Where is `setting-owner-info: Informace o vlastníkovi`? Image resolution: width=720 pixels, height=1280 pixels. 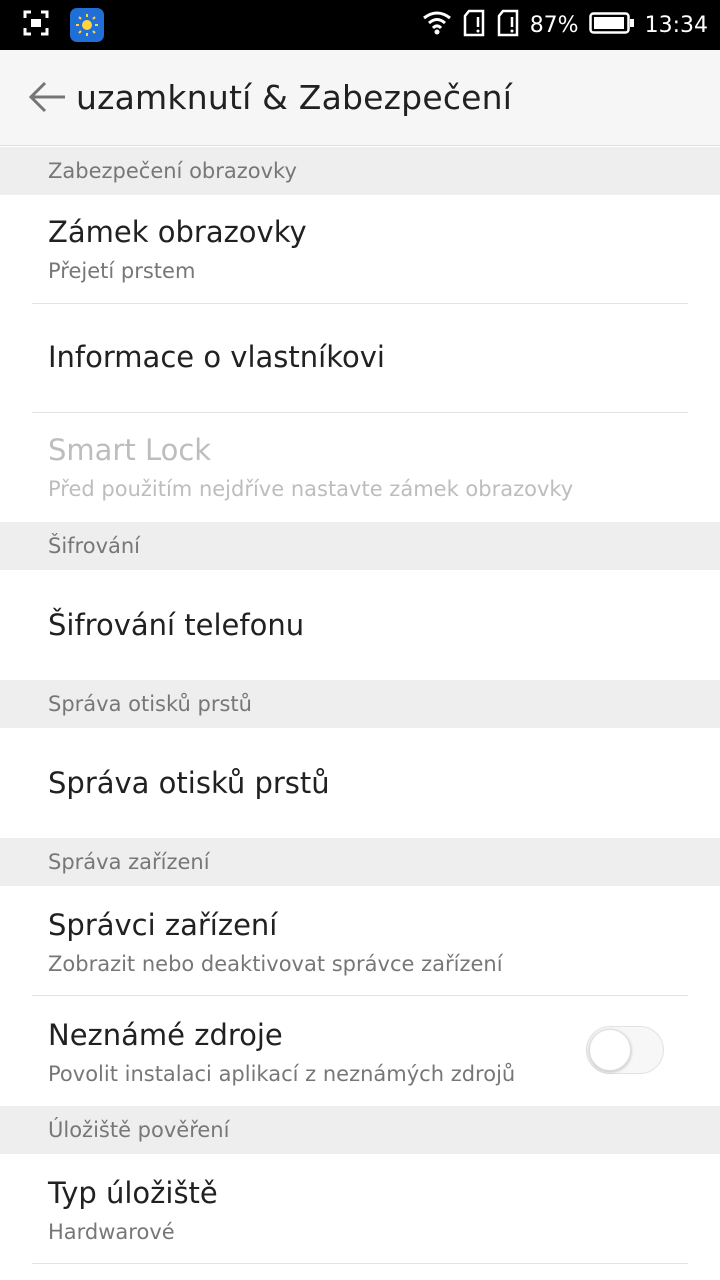 setting-owner-info: Informace o vlastníkovi is located at coordinates (360, 358).